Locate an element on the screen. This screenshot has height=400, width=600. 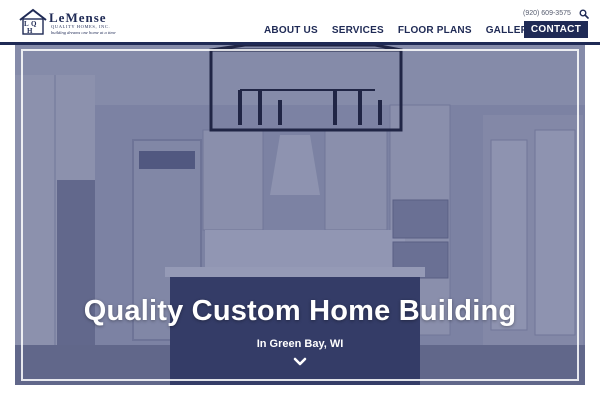
hero-title: Quality Custom Home Building is located at coordinates (300, 311).